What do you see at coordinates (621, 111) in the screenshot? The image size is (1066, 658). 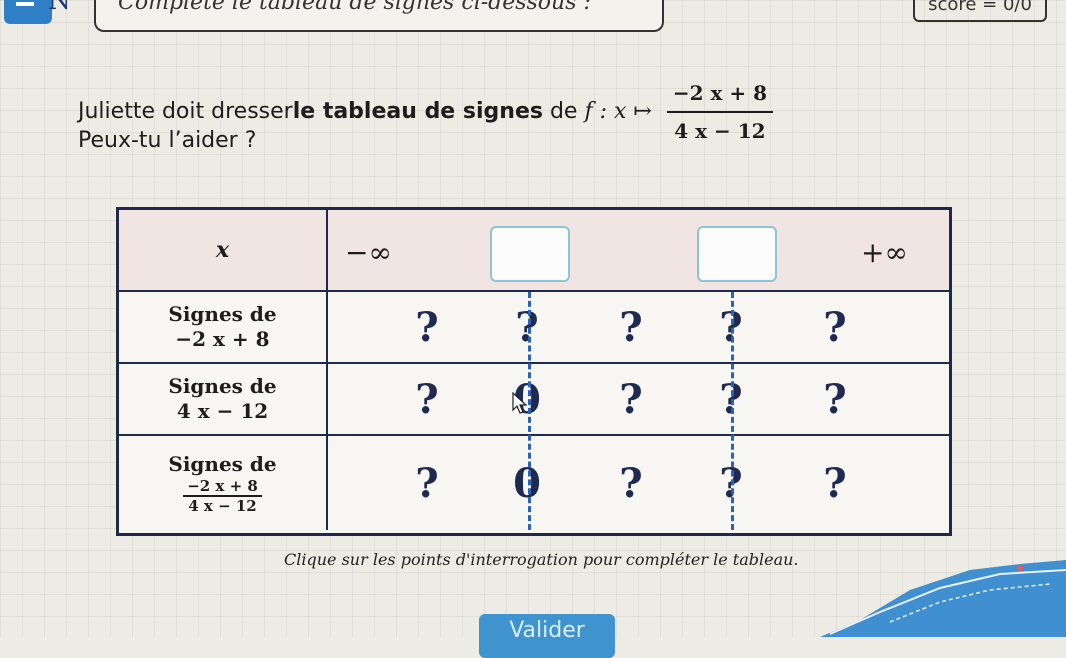 I see `function-expression: f : x ↦` at bounding box center [621, 111].